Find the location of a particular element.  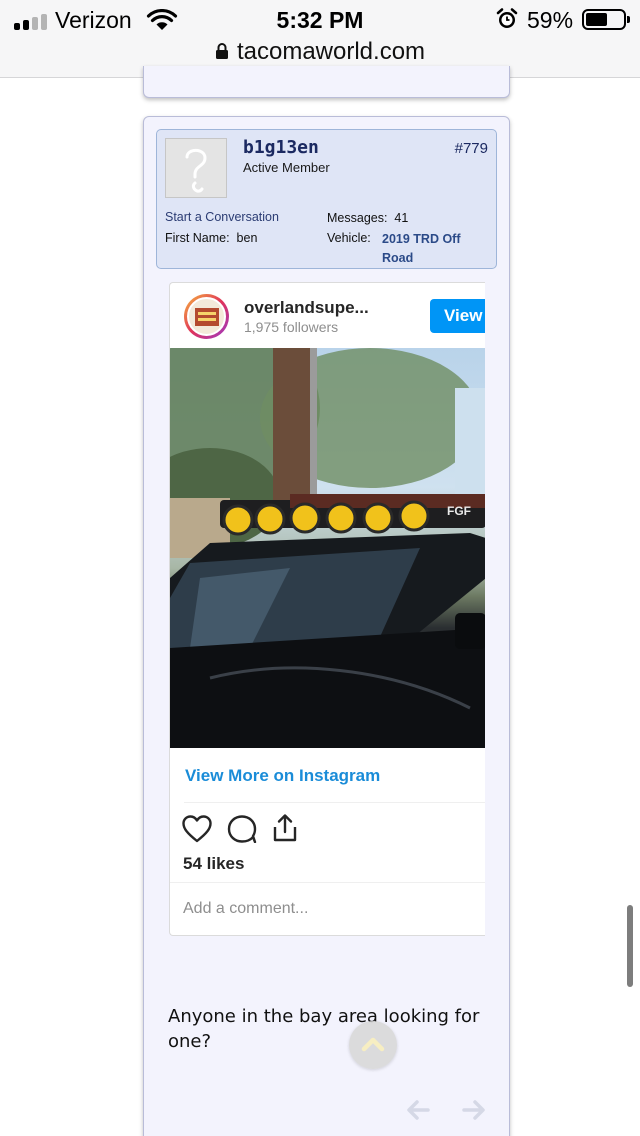

lock-icon is located at coordinates (221, 50).